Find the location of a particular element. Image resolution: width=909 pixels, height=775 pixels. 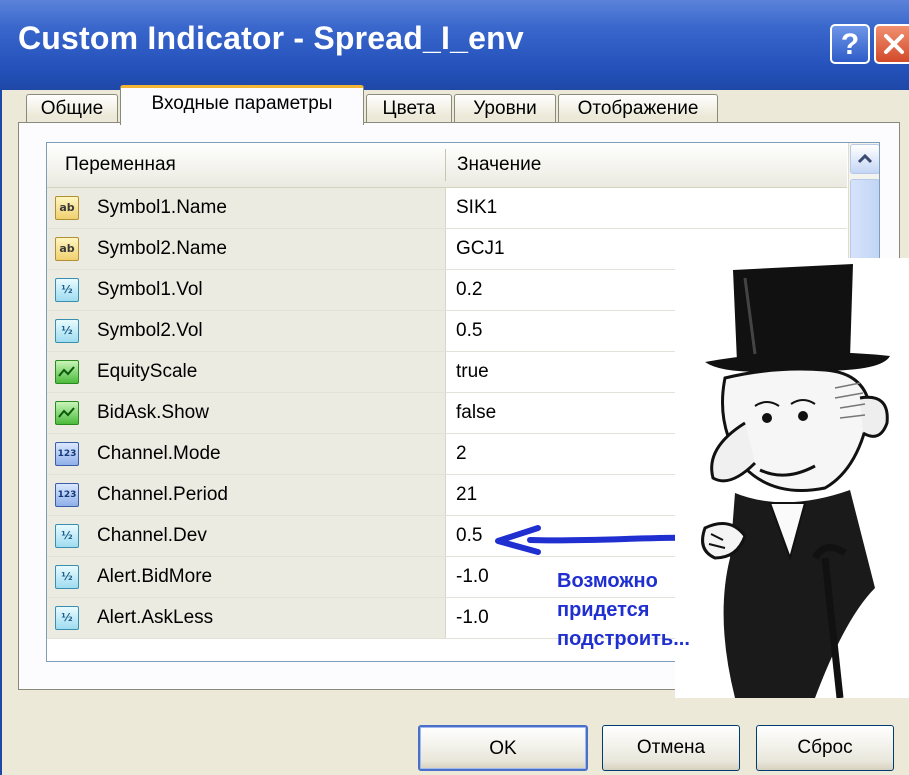

name-cell: 123 Channel.Mode is located at coordinates (246, 454).